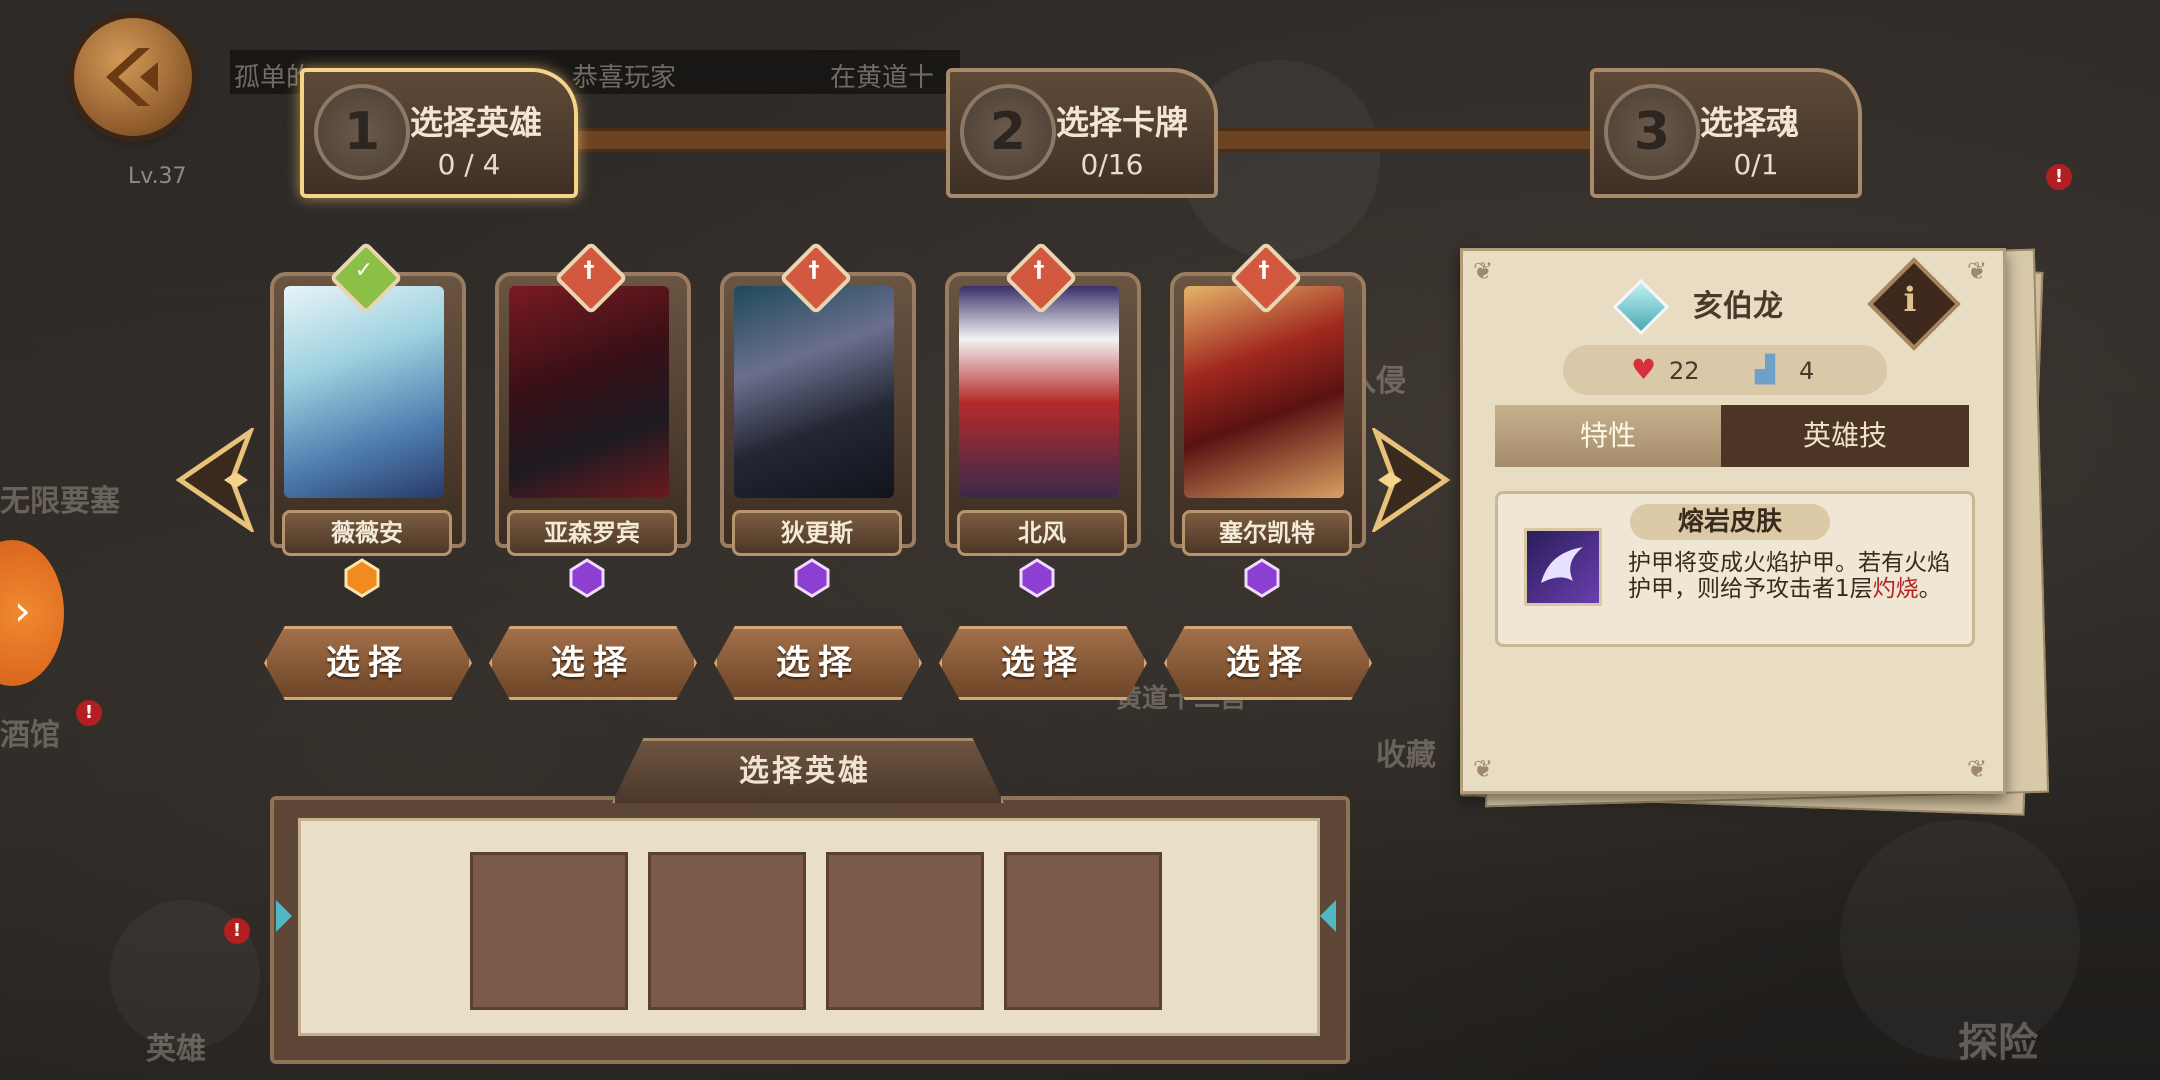  Describe the element at coordinates (1122, 122) in the screenshot. I see `step-title: 选择卡牌` at that location.